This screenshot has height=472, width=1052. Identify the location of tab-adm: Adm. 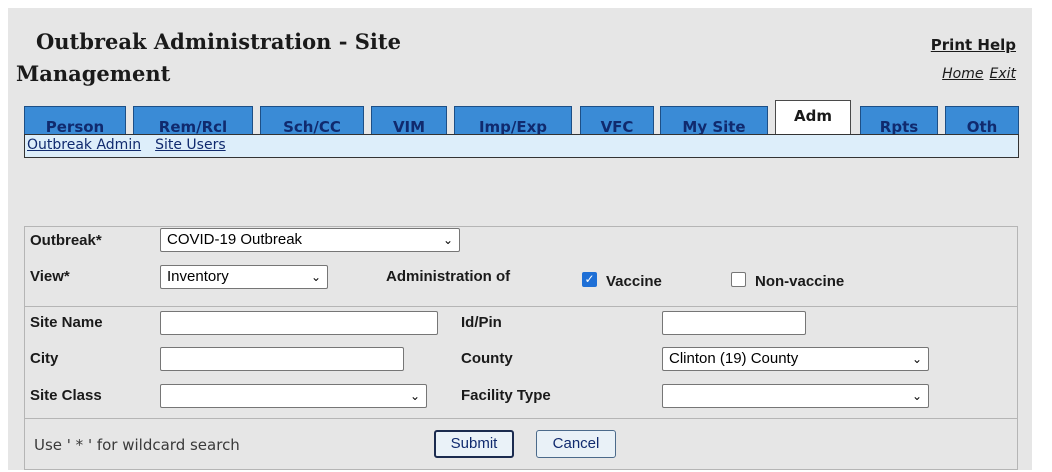
(813, 117).